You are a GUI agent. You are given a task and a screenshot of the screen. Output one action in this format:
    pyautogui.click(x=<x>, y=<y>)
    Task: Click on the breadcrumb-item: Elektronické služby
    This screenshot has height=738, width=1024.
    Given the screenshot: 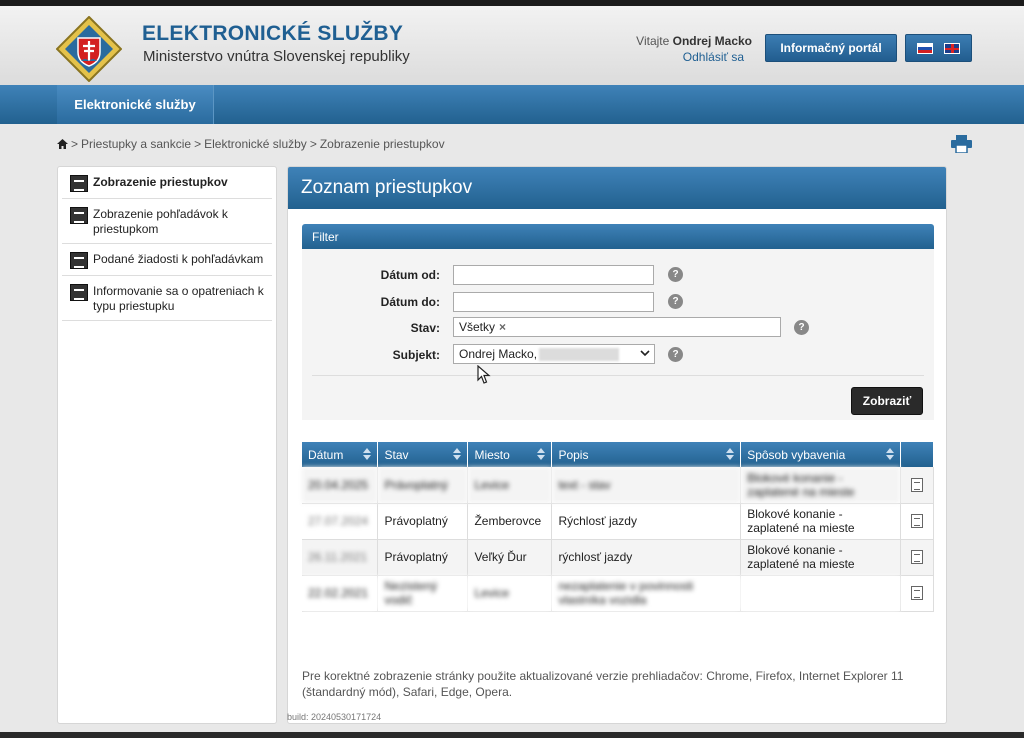 What is the action you would take?
    pyautogui.click(x=255, y=144)
    